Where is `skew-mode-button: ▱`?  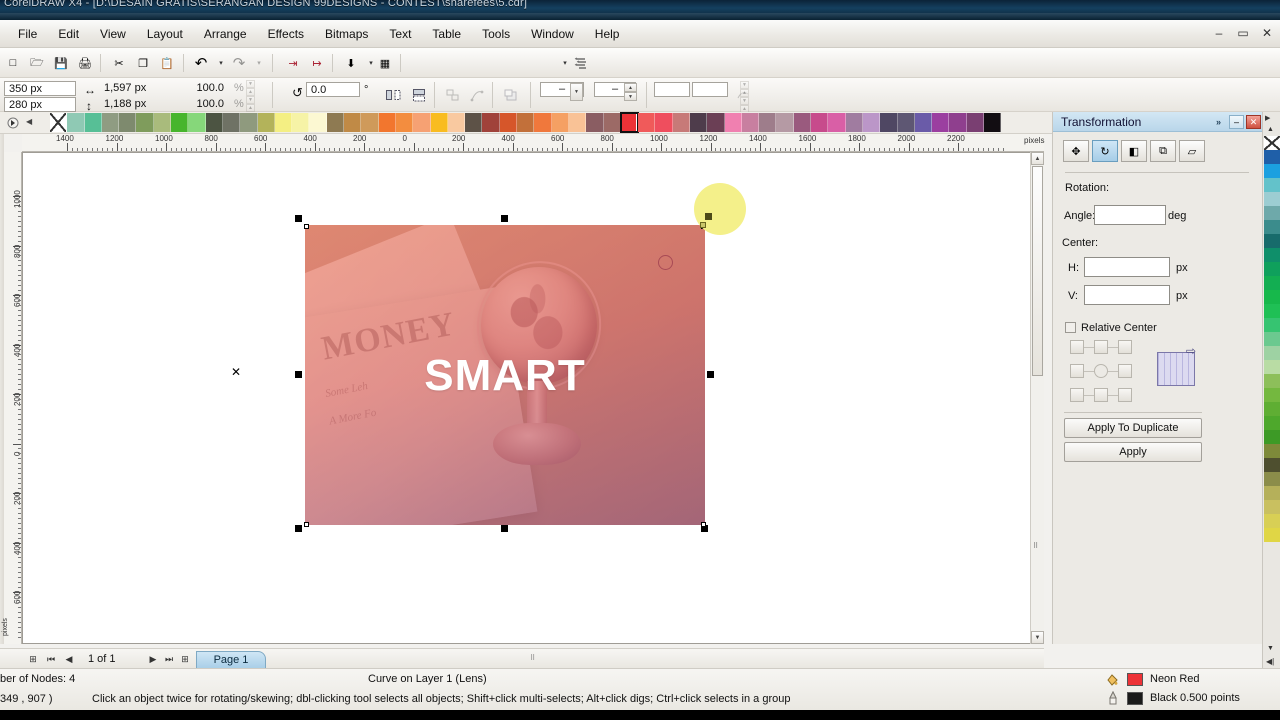
skew-mode-button: ▱ is located at coordinates (1192, 151).